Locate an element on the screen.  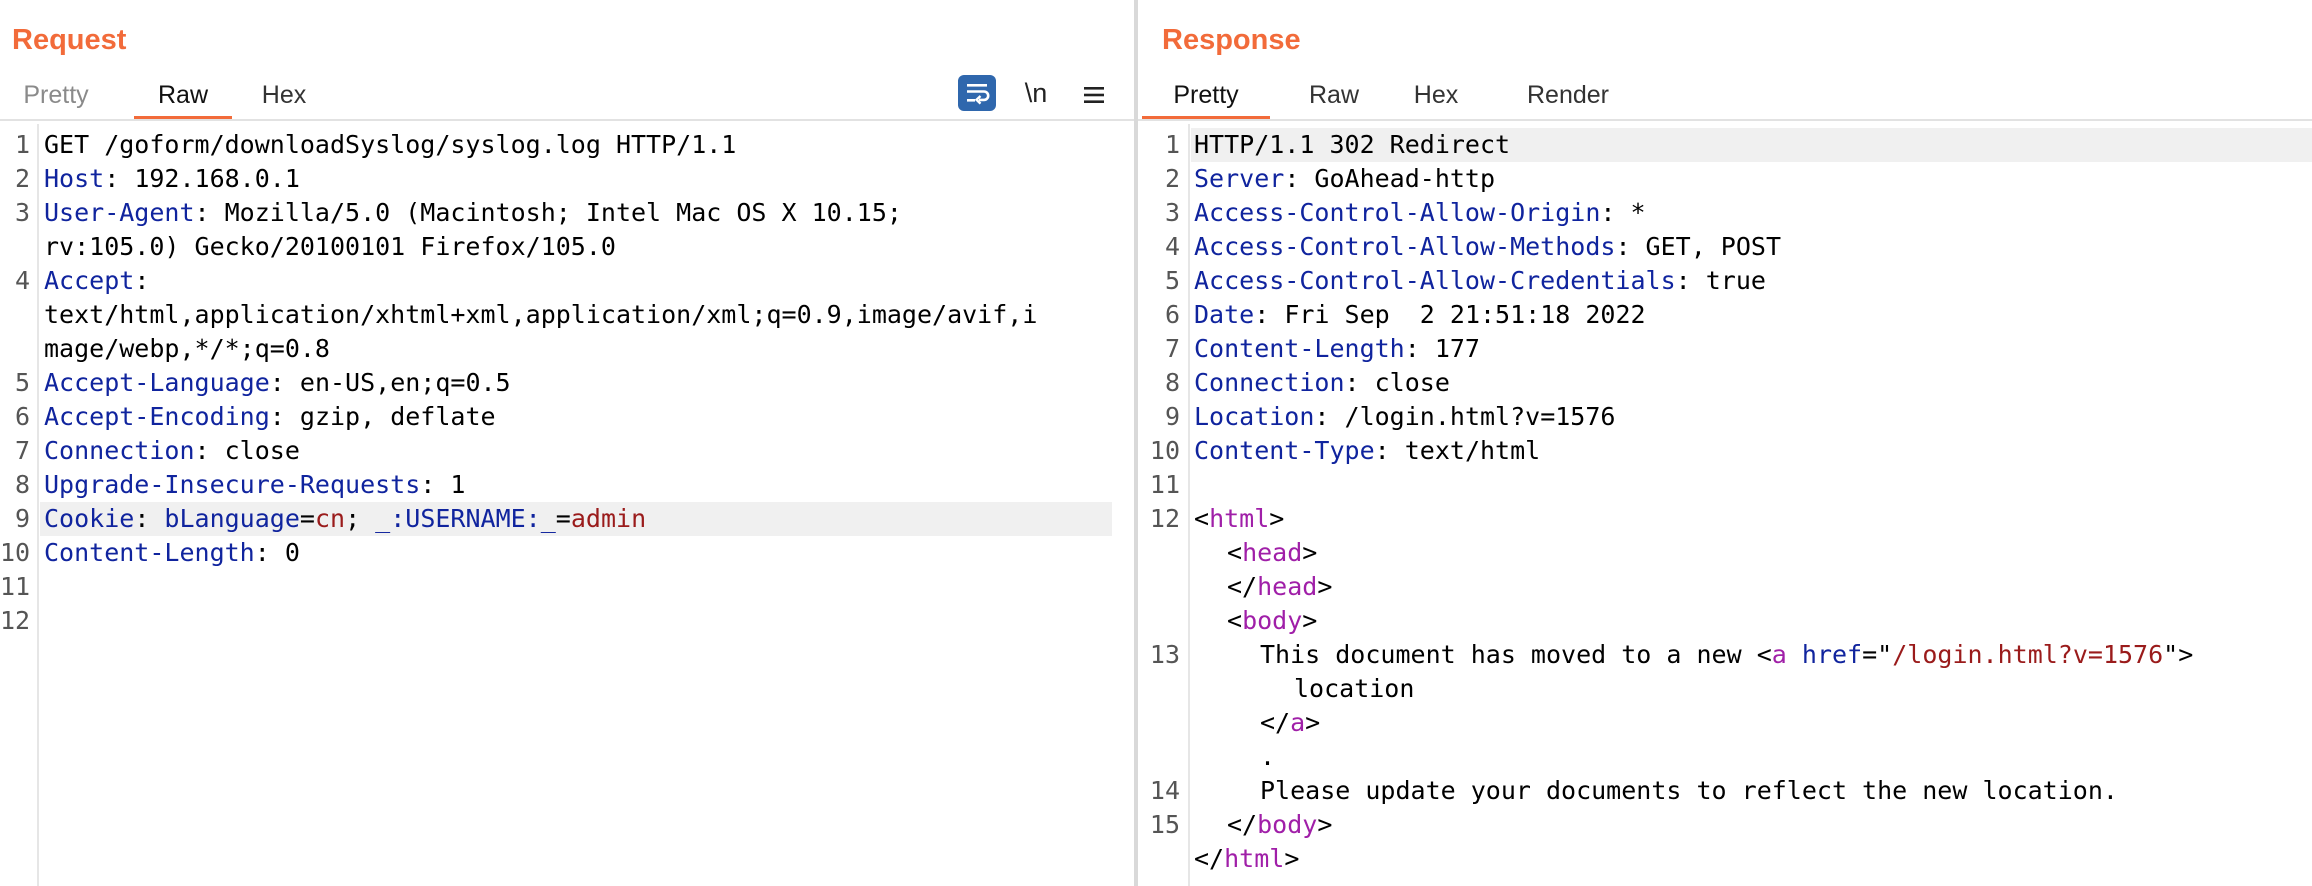
anchor-close-tag: </a> is located at coordinates (1290, 723).